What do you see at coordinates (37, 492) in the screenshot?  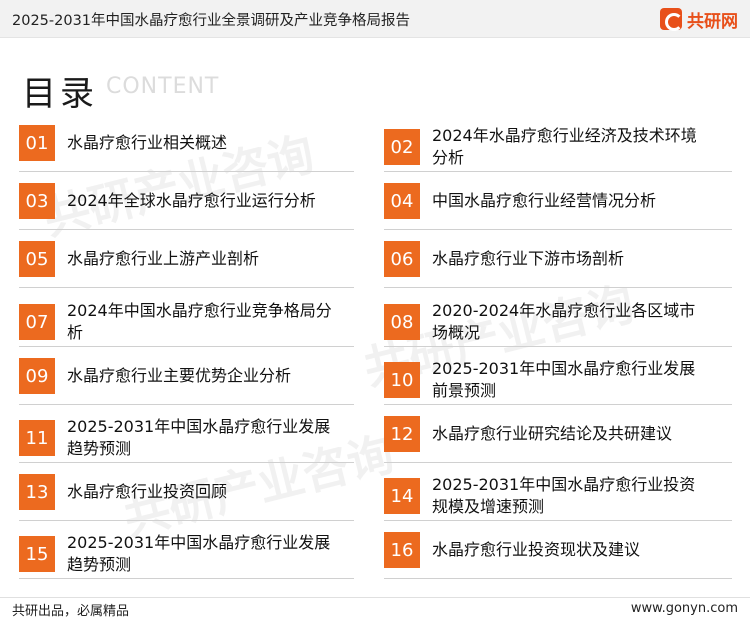 I see `toc-entry-number: 13` at bounding box center [37, 492].